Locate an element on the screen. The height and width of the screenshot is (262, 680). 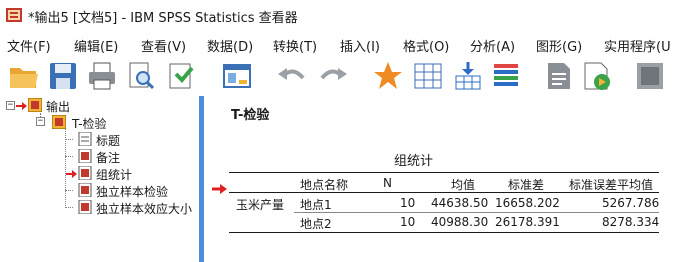
output-log-icon is located at coordinates (35, 105).